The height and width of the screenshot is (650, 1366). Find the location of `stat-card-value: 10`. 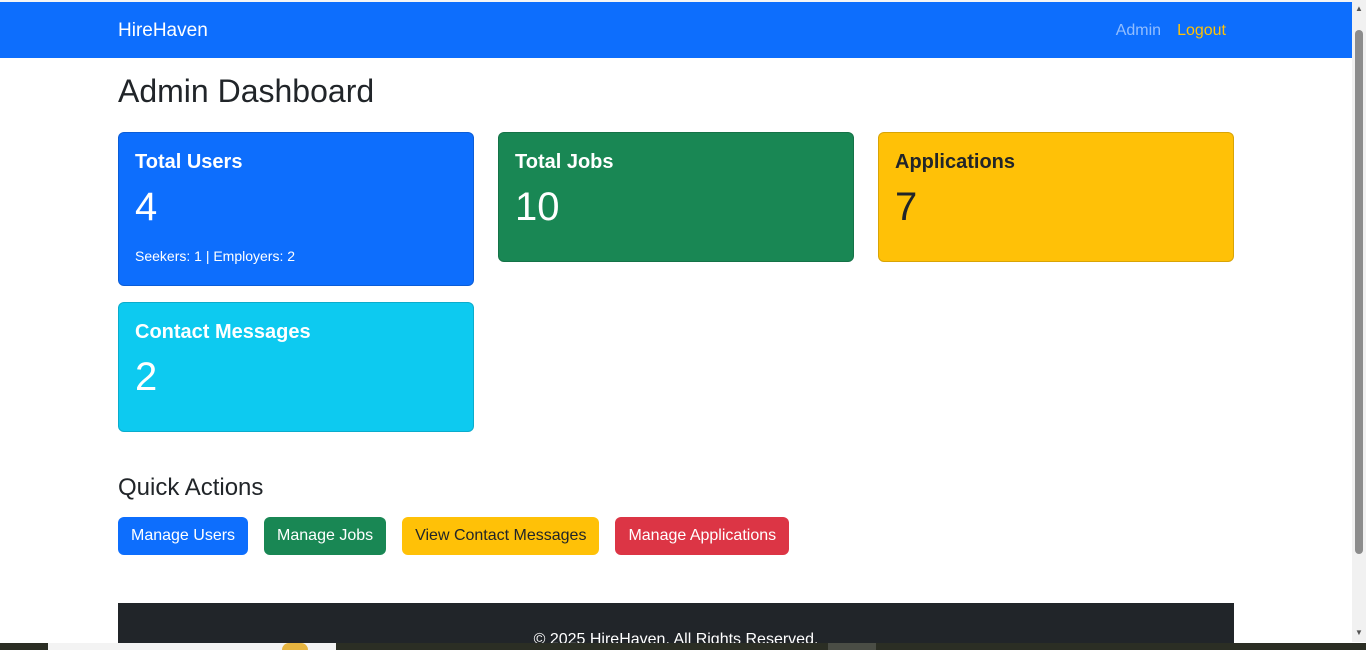

stat-card-value: 10 is located at coordinates (537, 207).